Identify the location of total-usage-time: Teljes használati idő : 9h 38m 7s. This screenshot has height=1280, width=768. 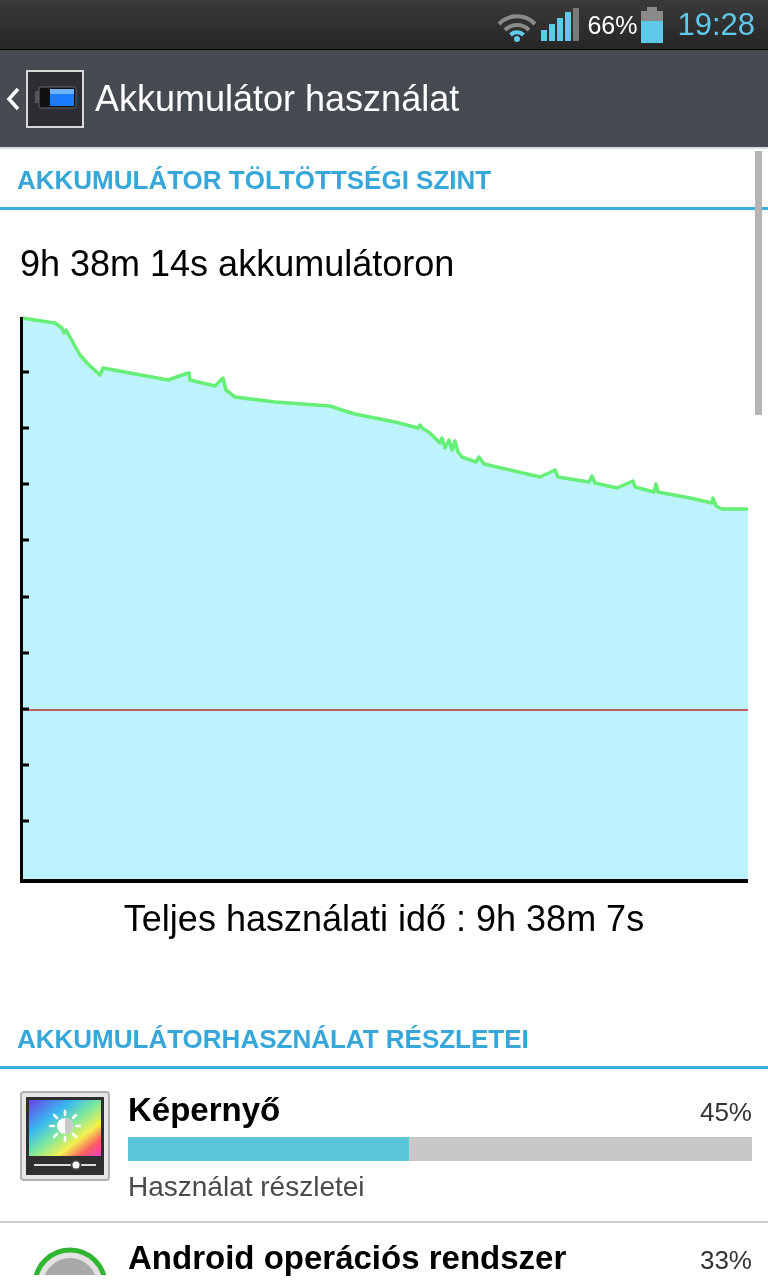
(384, 919).